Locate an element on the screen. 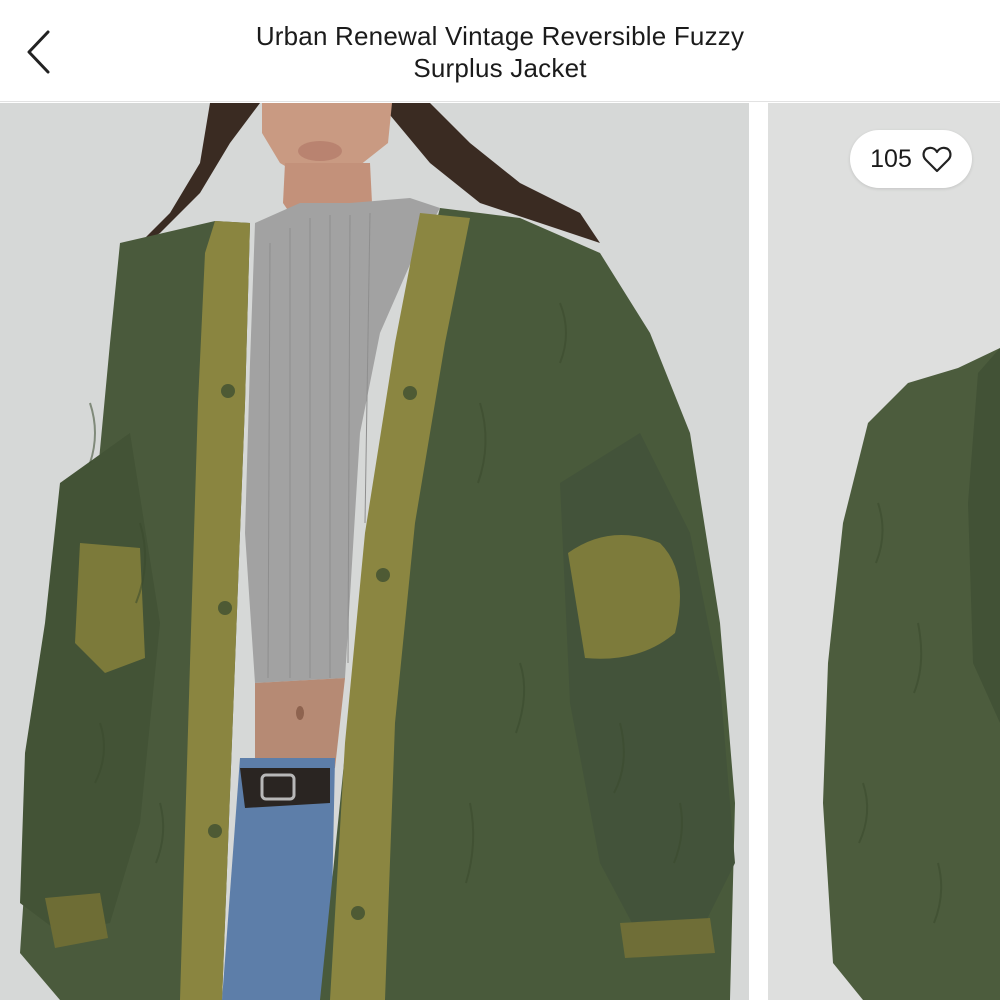 The image size is (1000, 1000). heart-outline-icon is located at coordinates (937, 159).